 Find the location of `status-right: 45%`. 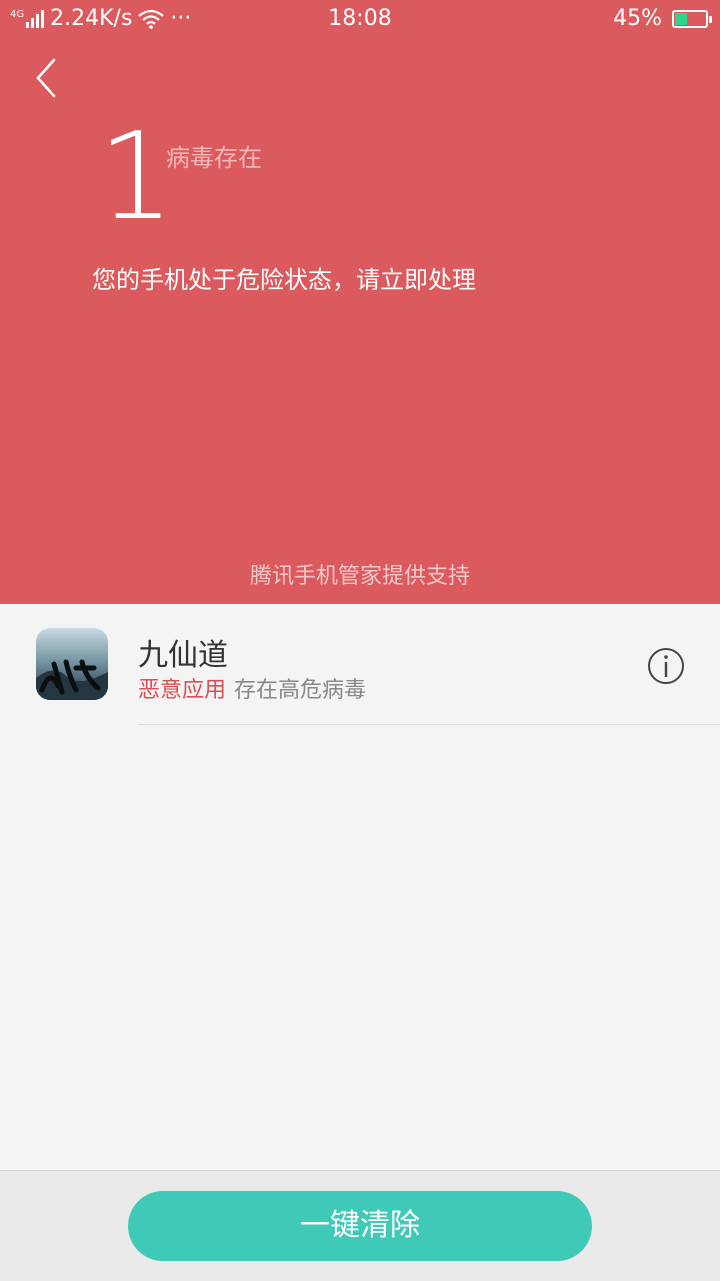

status-right: 45% is located at coordinates (662, 18).